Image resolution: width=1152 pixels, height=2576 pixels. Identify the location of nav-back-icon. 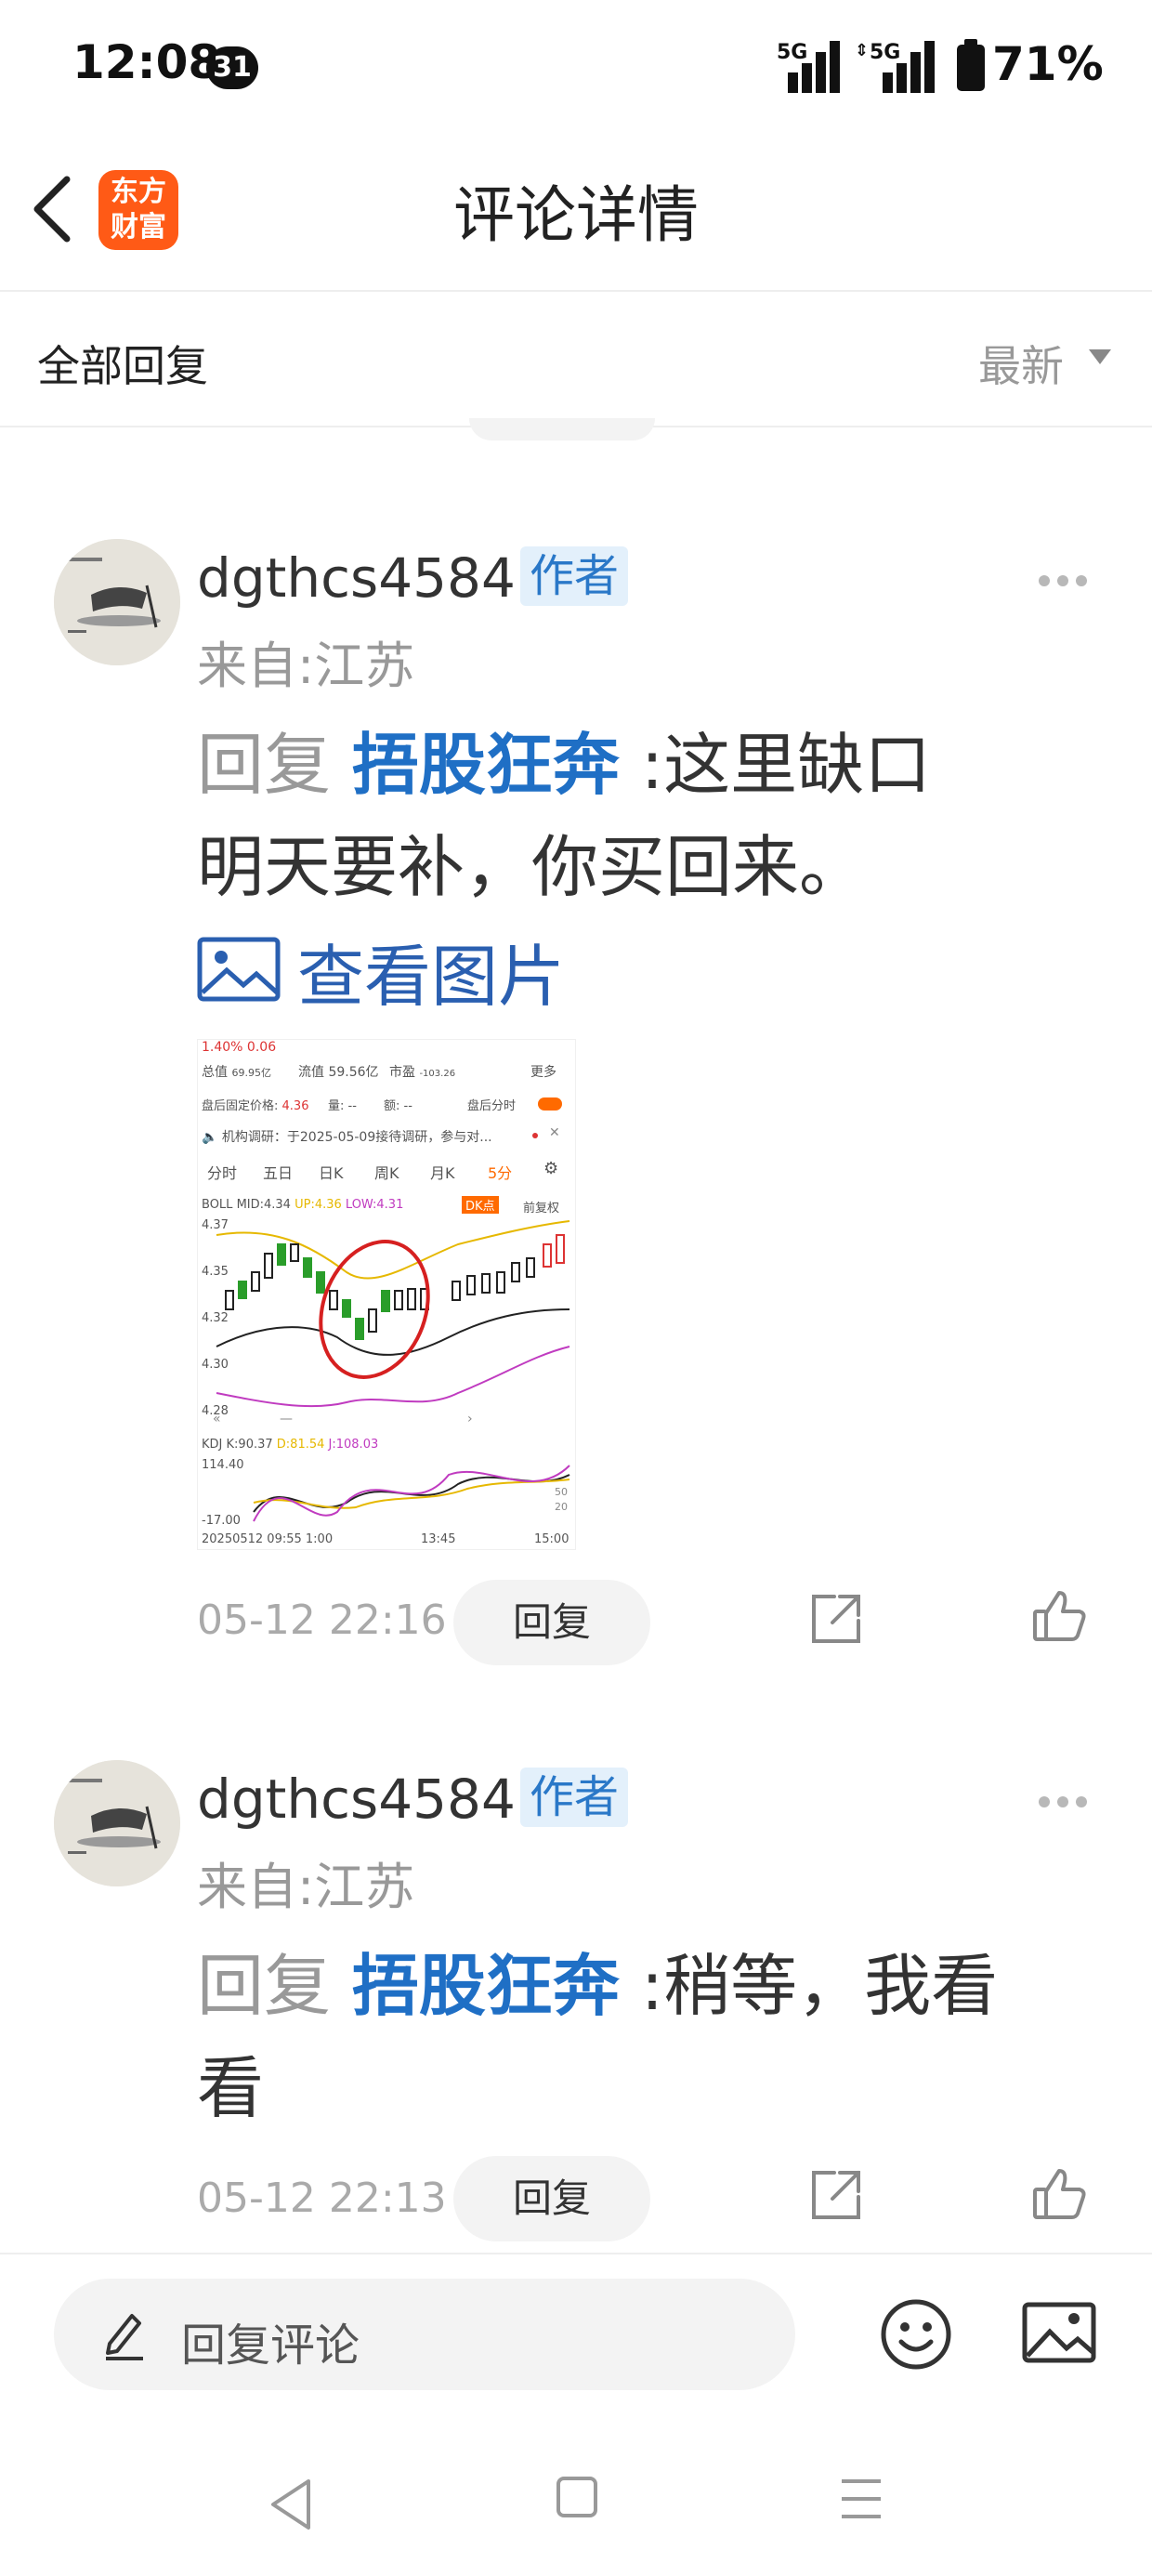
(292, 2504).